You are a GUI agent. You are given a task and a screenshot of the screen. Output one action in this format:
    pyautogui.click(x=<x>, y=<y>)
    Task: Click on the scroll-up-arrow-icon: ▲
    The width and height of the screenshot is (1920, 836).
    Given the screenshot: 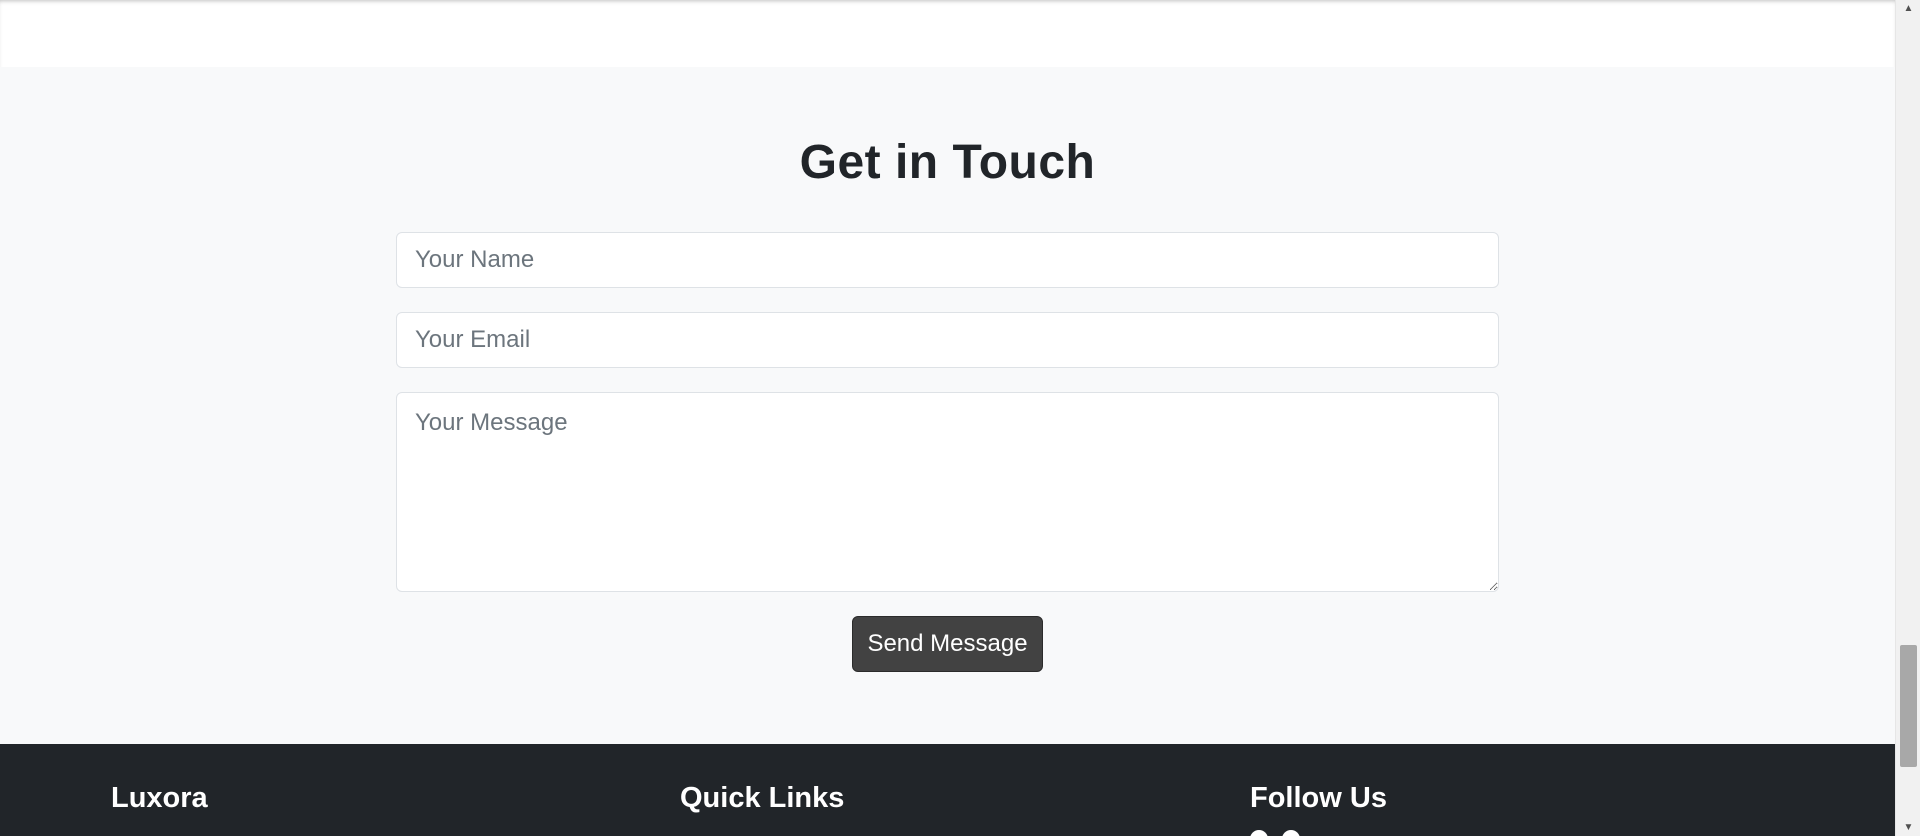 What is the action you would take?
    pyautogui.click(x=1908, y=8)
    